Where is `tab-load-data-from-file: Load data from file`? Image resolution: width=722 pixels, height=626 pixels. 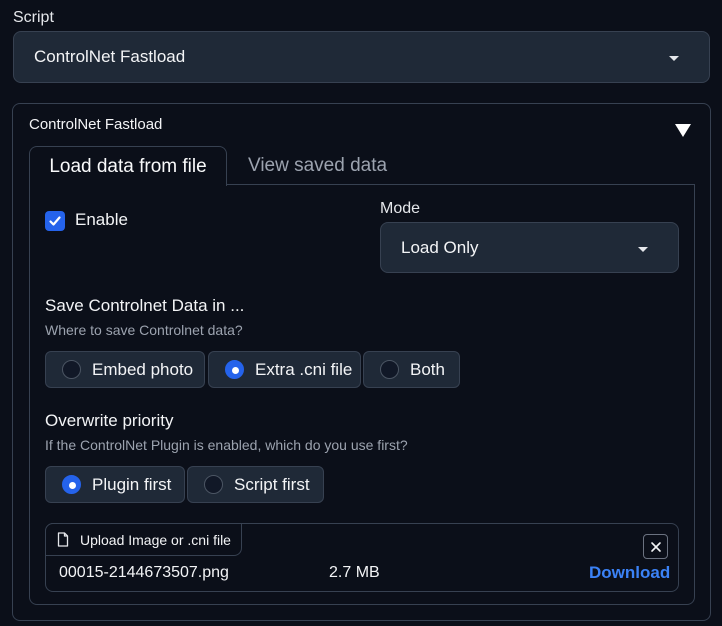
tab-load-data-from-file: Load data from file is located at coordinates (128, 166).